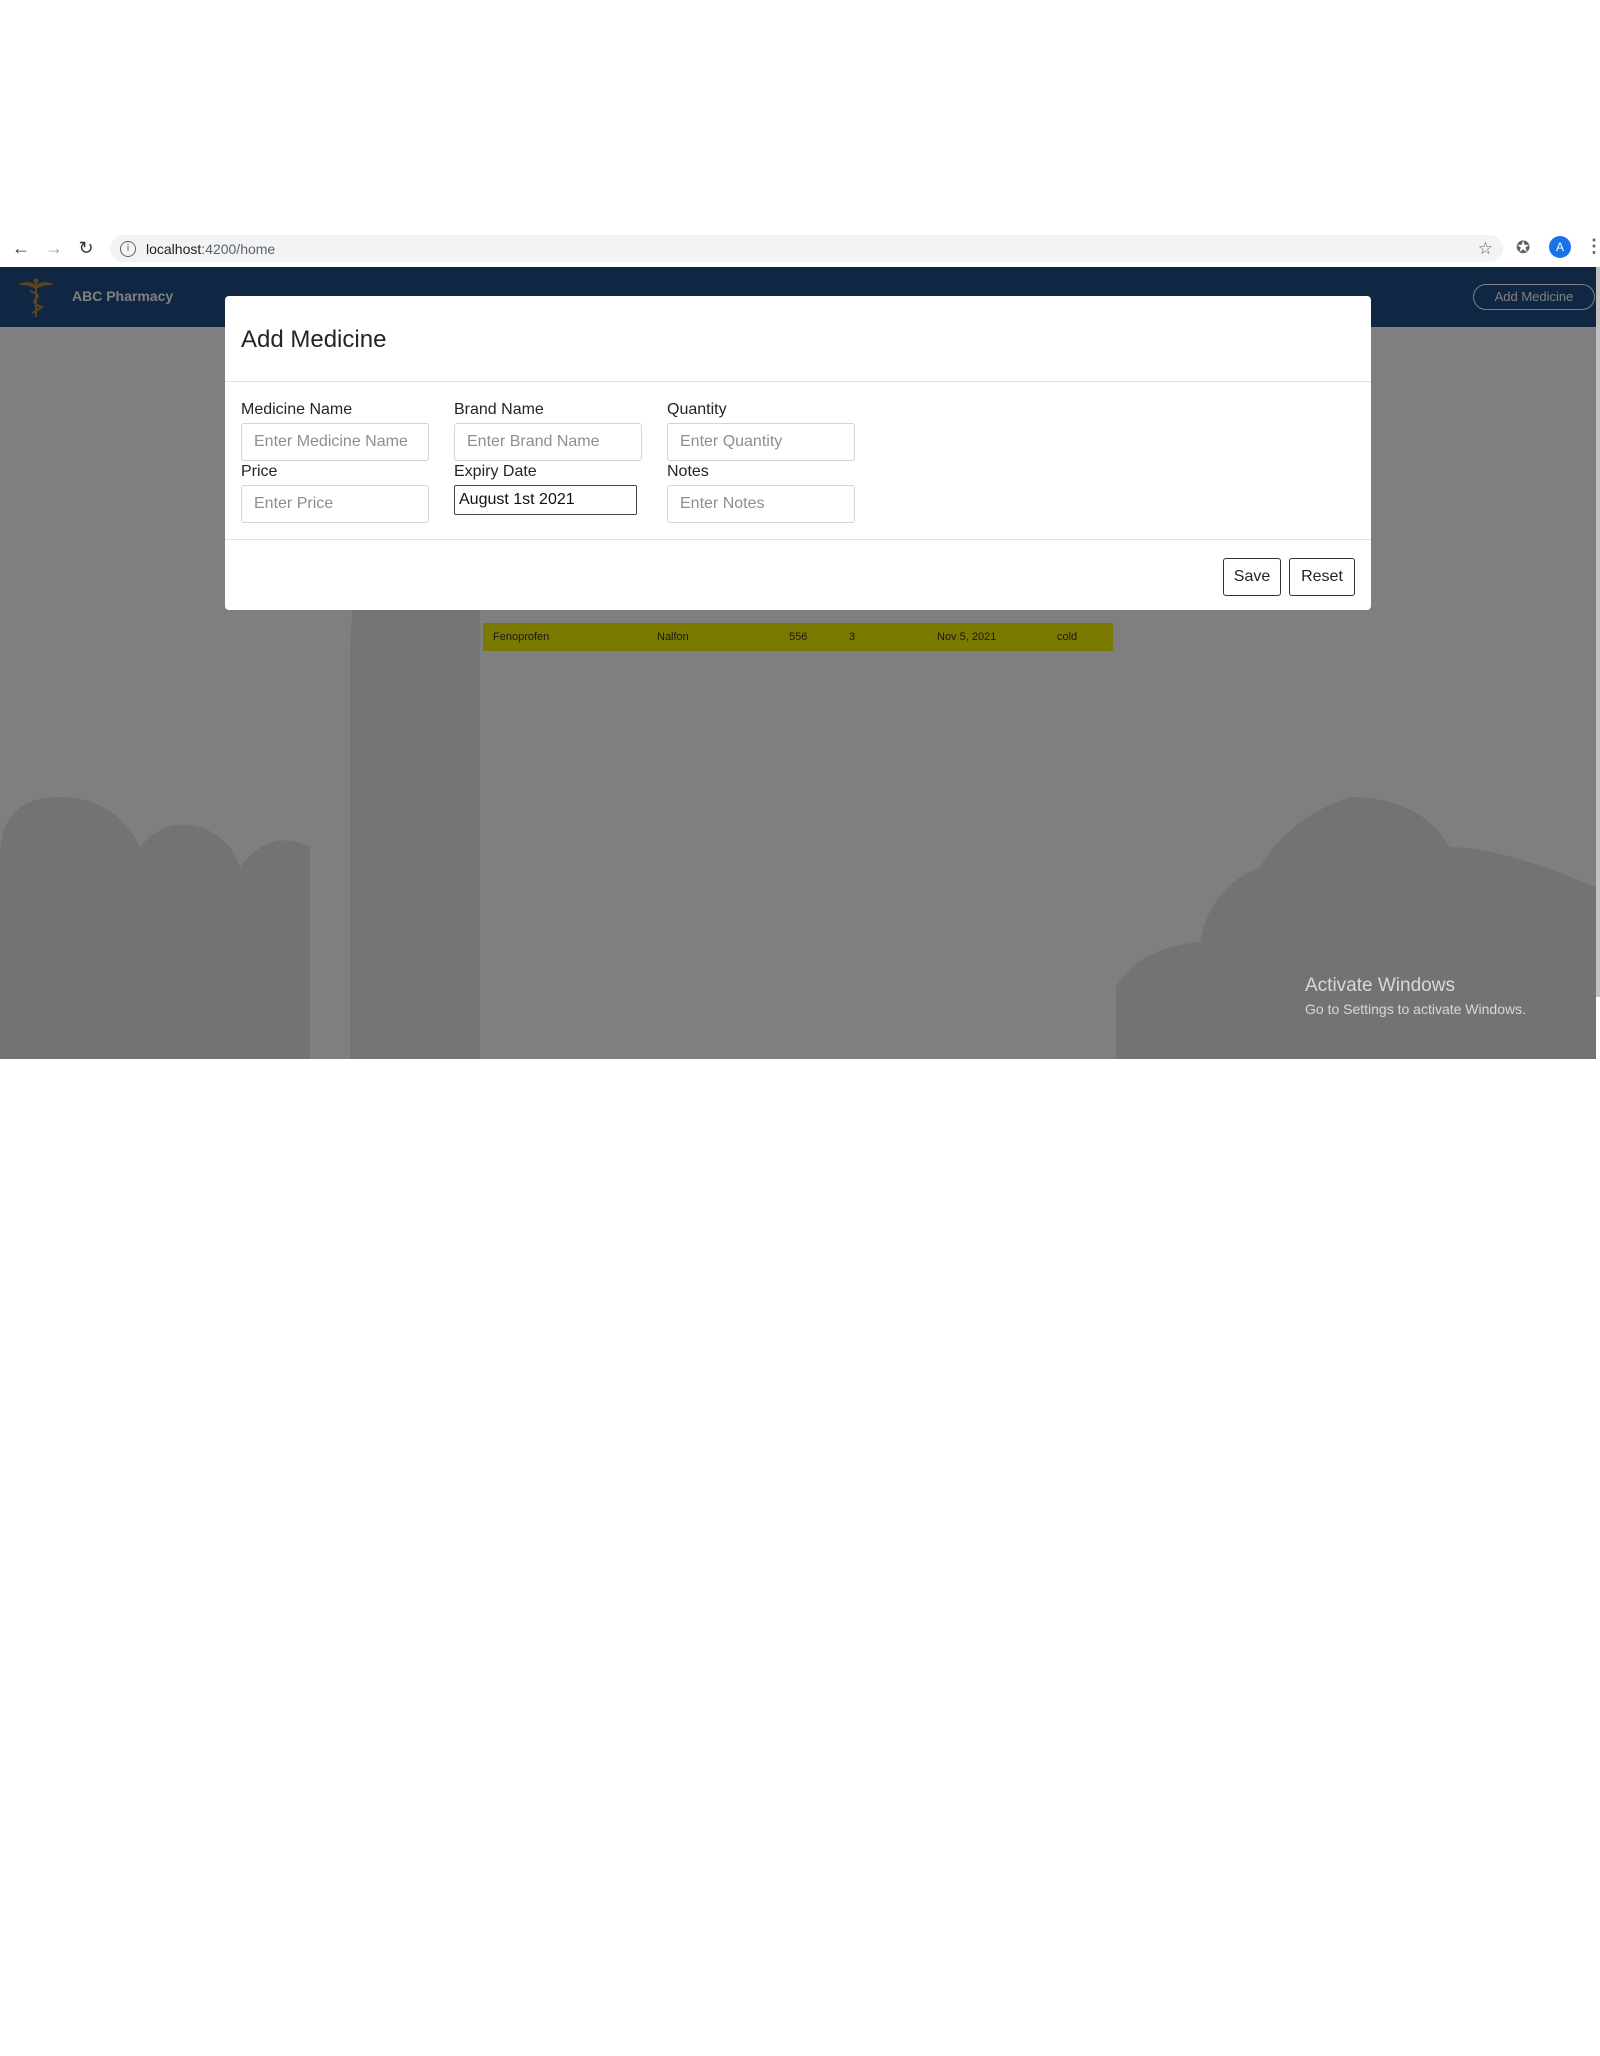 The image size is (1600, 2056). Describe the element at coordinates (259, 471) in the screenshot. I see `price-label: Price` at that location.